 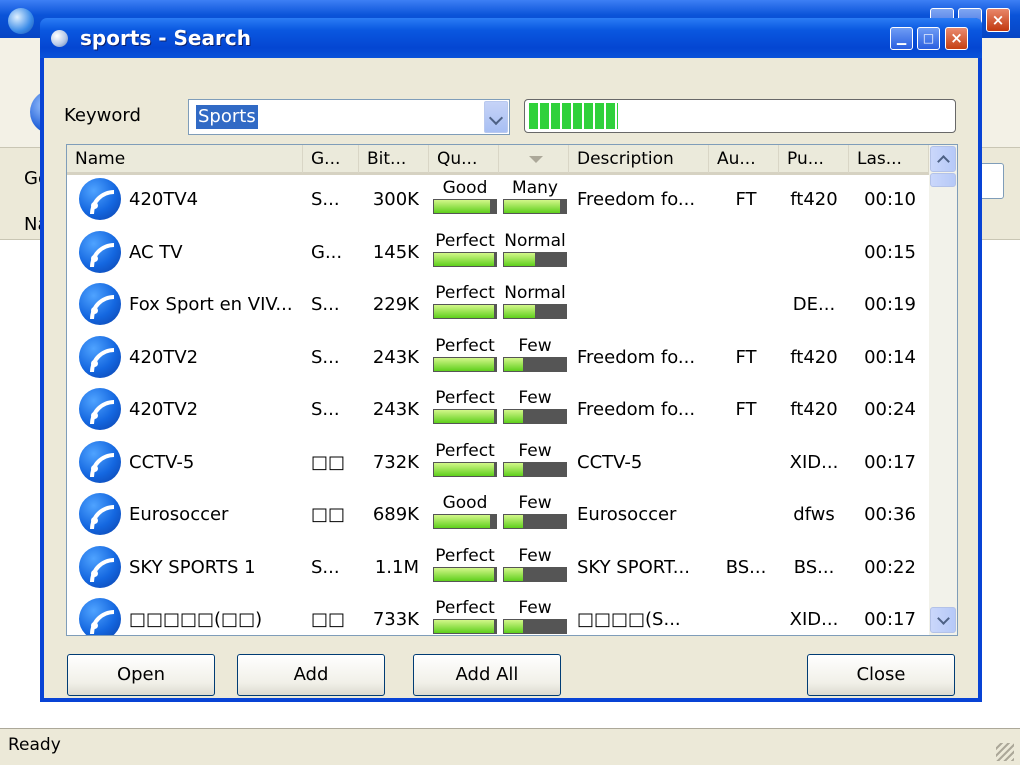 I want to click on table-row: CCTV-5 □□ 732K CCTV-5 XID... 00:17 Perfect Few, so click(x=498, y=464).